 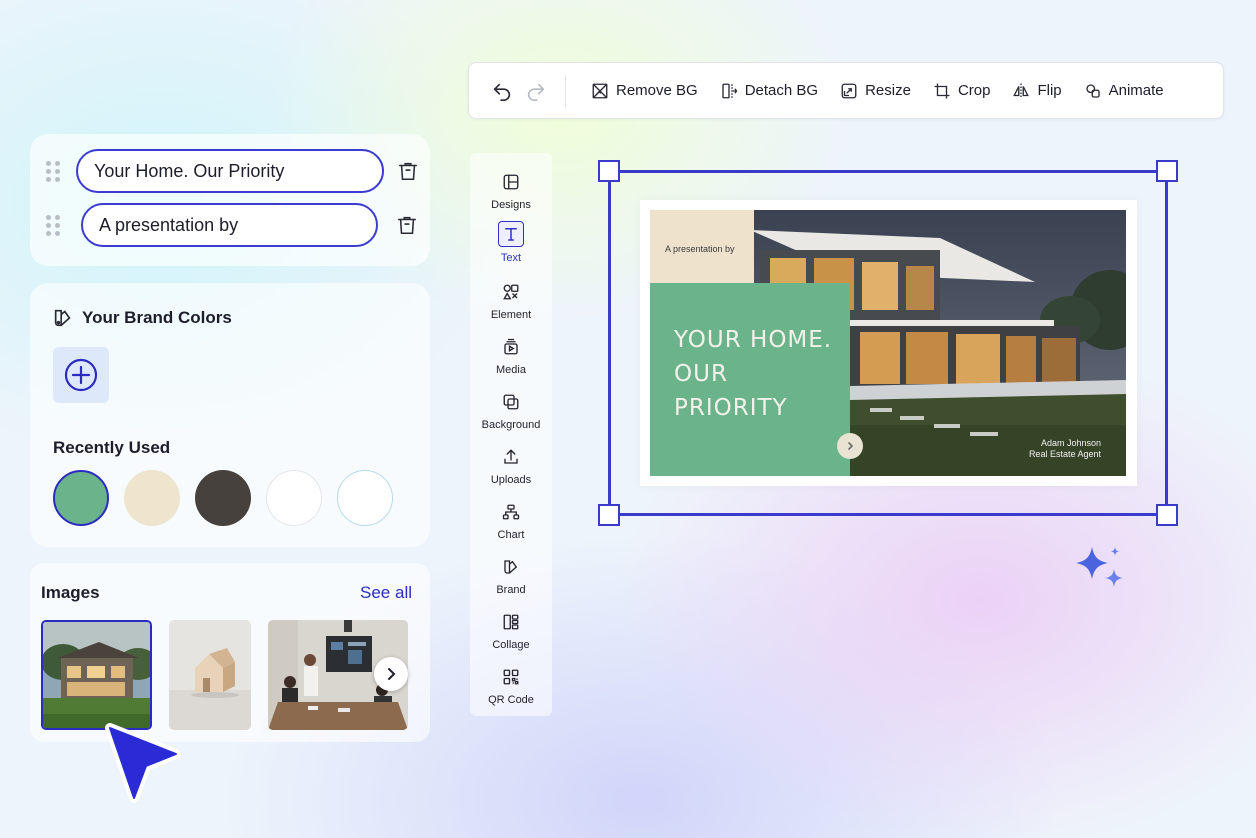 What do you see at coordinates (781, 90) in the screenshot?
I see `detach-bg-label: Detach BG` at bounding box center [781, 90].